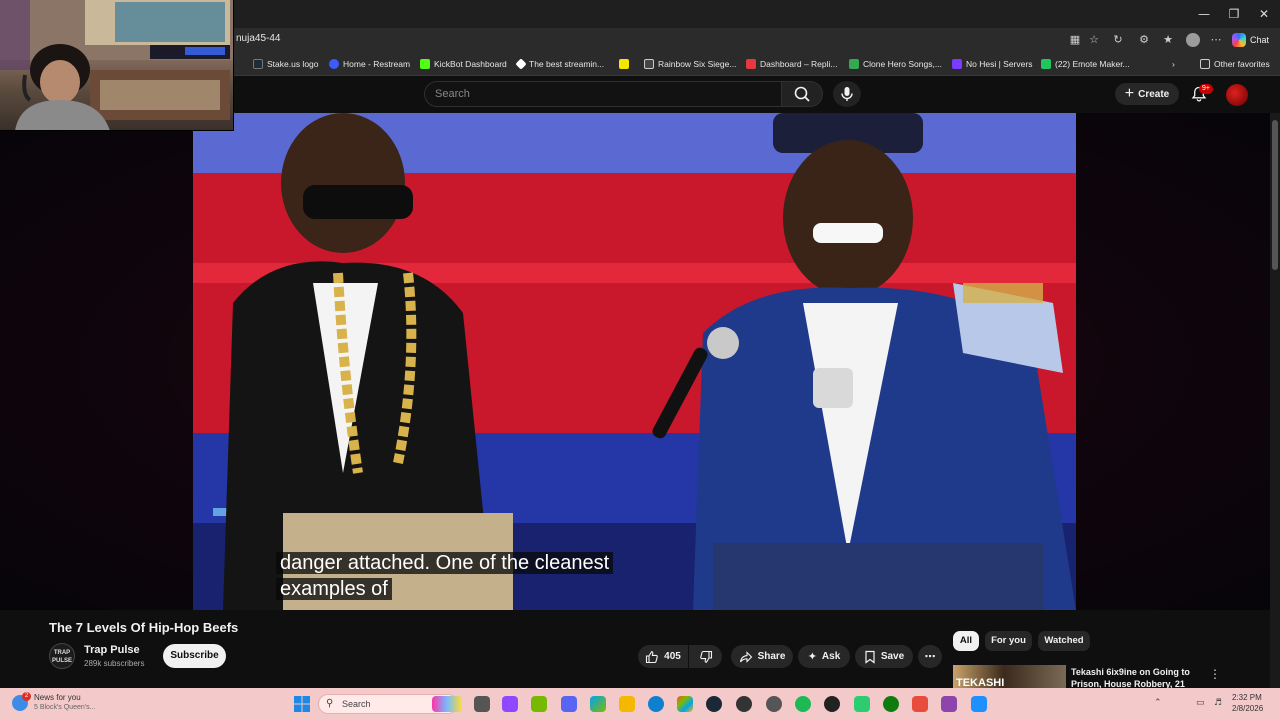 The width and height of the screenshot is (1280, 720). What do you see at coordinates (1218, 703) in the screenshot?
I see `volume-icon: ♬` at bounding box center [1218, 703].